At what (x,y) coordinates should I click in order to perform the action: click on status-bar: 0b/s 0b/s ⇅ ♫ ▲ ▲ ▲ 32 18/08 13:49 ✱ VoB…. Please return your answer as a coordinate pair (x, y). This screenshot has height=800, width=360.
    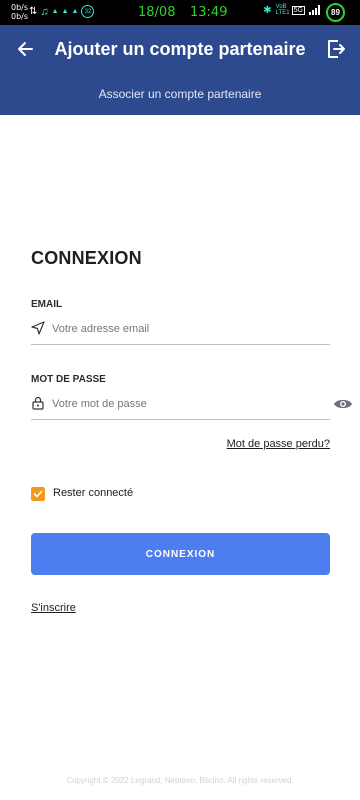
    Looking at the image, I should click on (180, 12).